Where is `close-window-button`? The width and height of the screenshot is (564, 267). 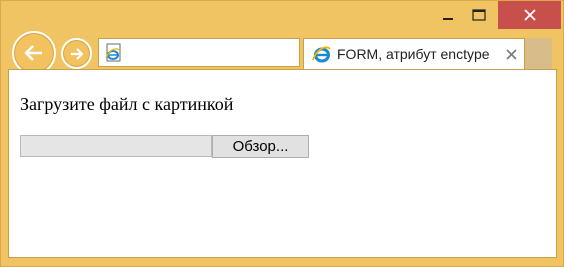
close-window-button is located at coordinates (529, 15).